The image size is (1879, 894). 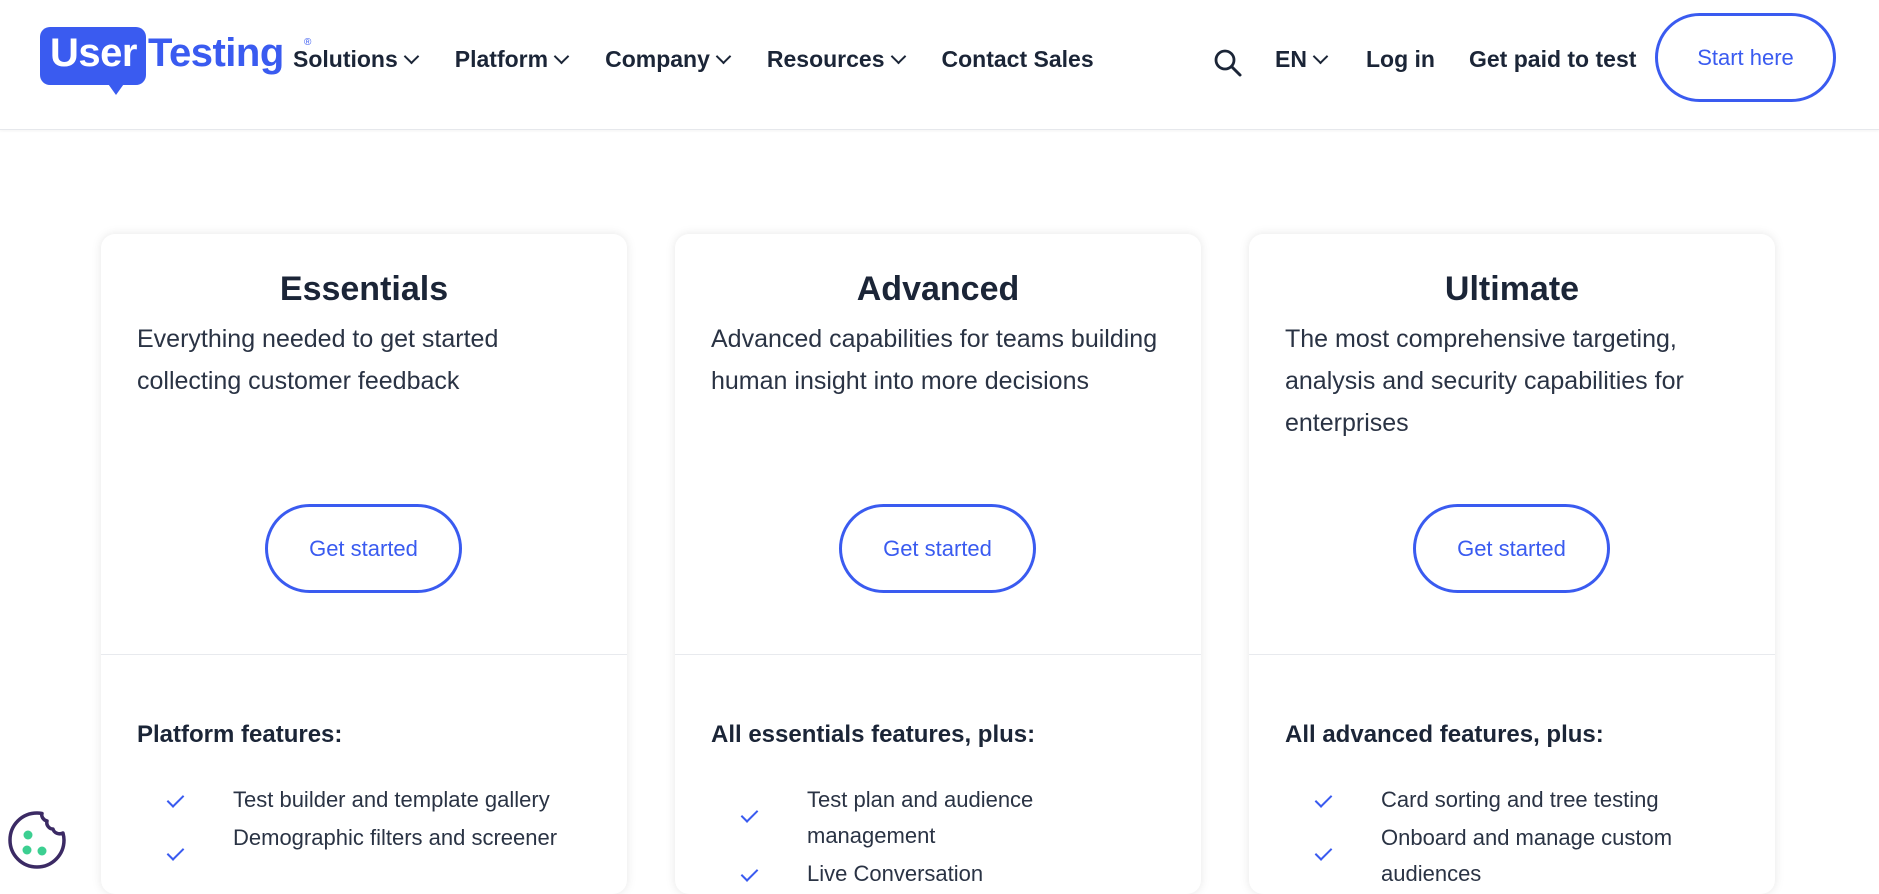 I want to click on feature-item: Test plan and audience management, so click(x=950, y=818).